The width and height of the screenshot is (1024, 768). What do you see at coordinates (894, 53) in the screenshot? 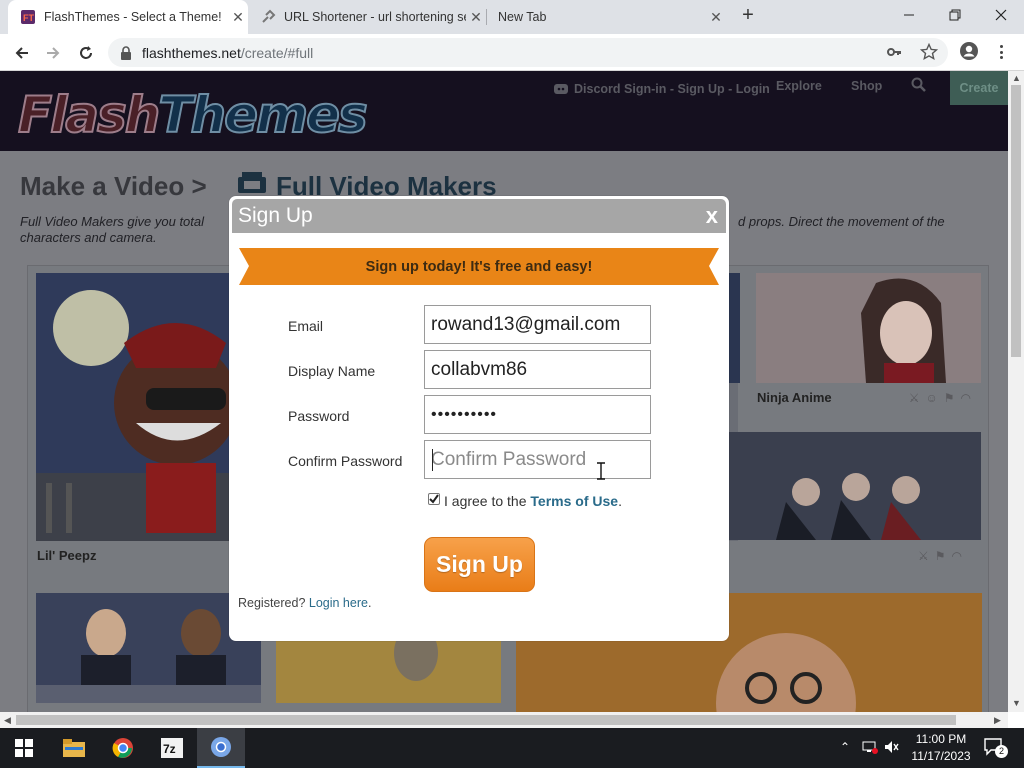
I see `key-icon` at bounding box center [894, 53].